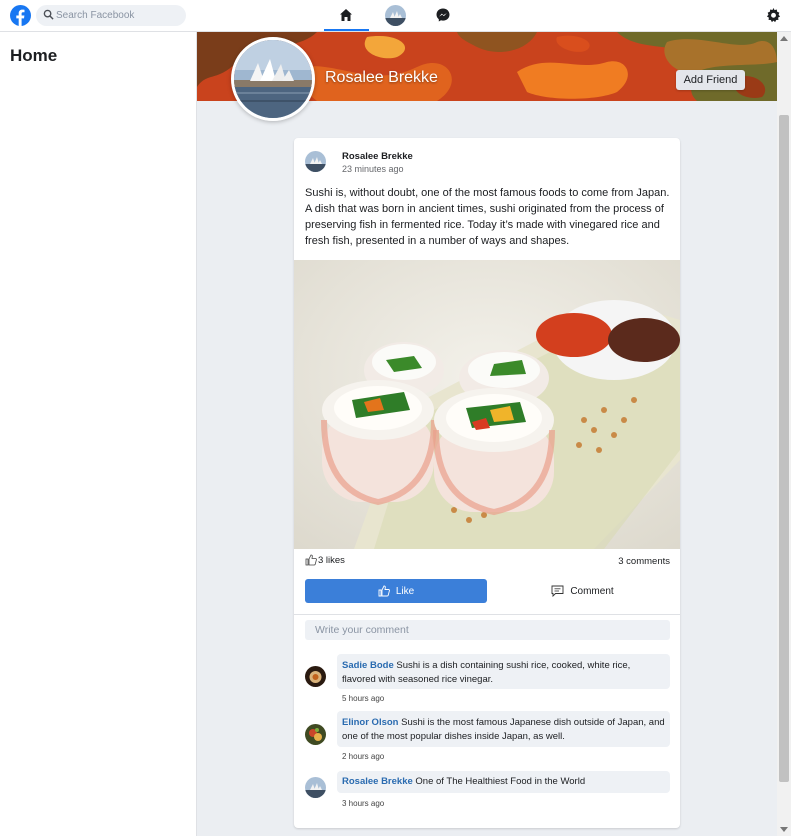  I want to click on search-box, so click(111, 15).